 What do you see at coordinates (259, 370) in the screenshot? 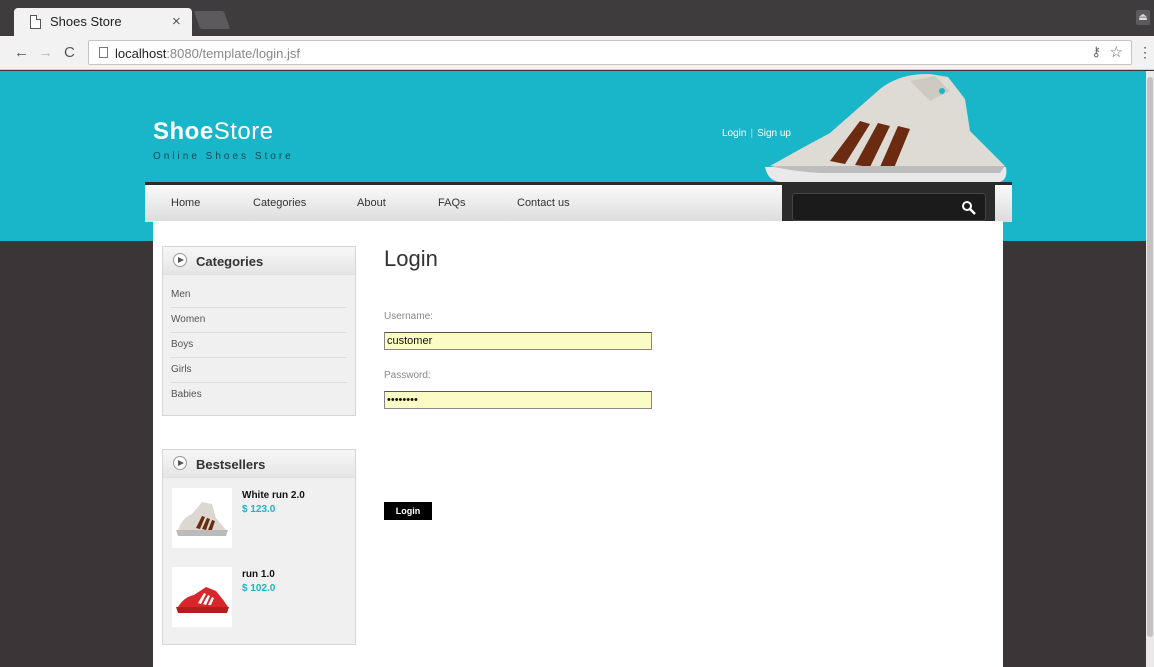
I see `category-girls: Girls` at bounding box center [259, 370].